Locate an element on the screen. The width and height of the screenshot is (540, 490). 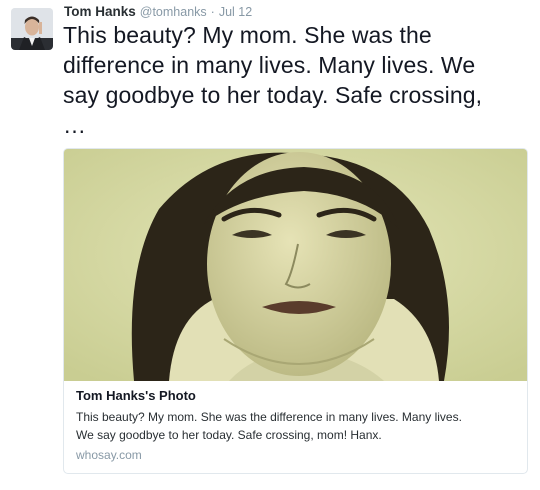
avatar is located at coordinates (32, 29).